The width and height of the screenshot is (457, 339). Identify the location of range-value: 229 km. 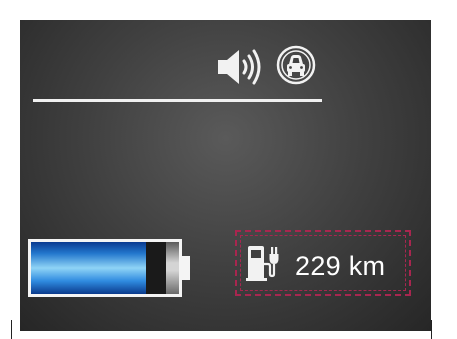
(340, 266).